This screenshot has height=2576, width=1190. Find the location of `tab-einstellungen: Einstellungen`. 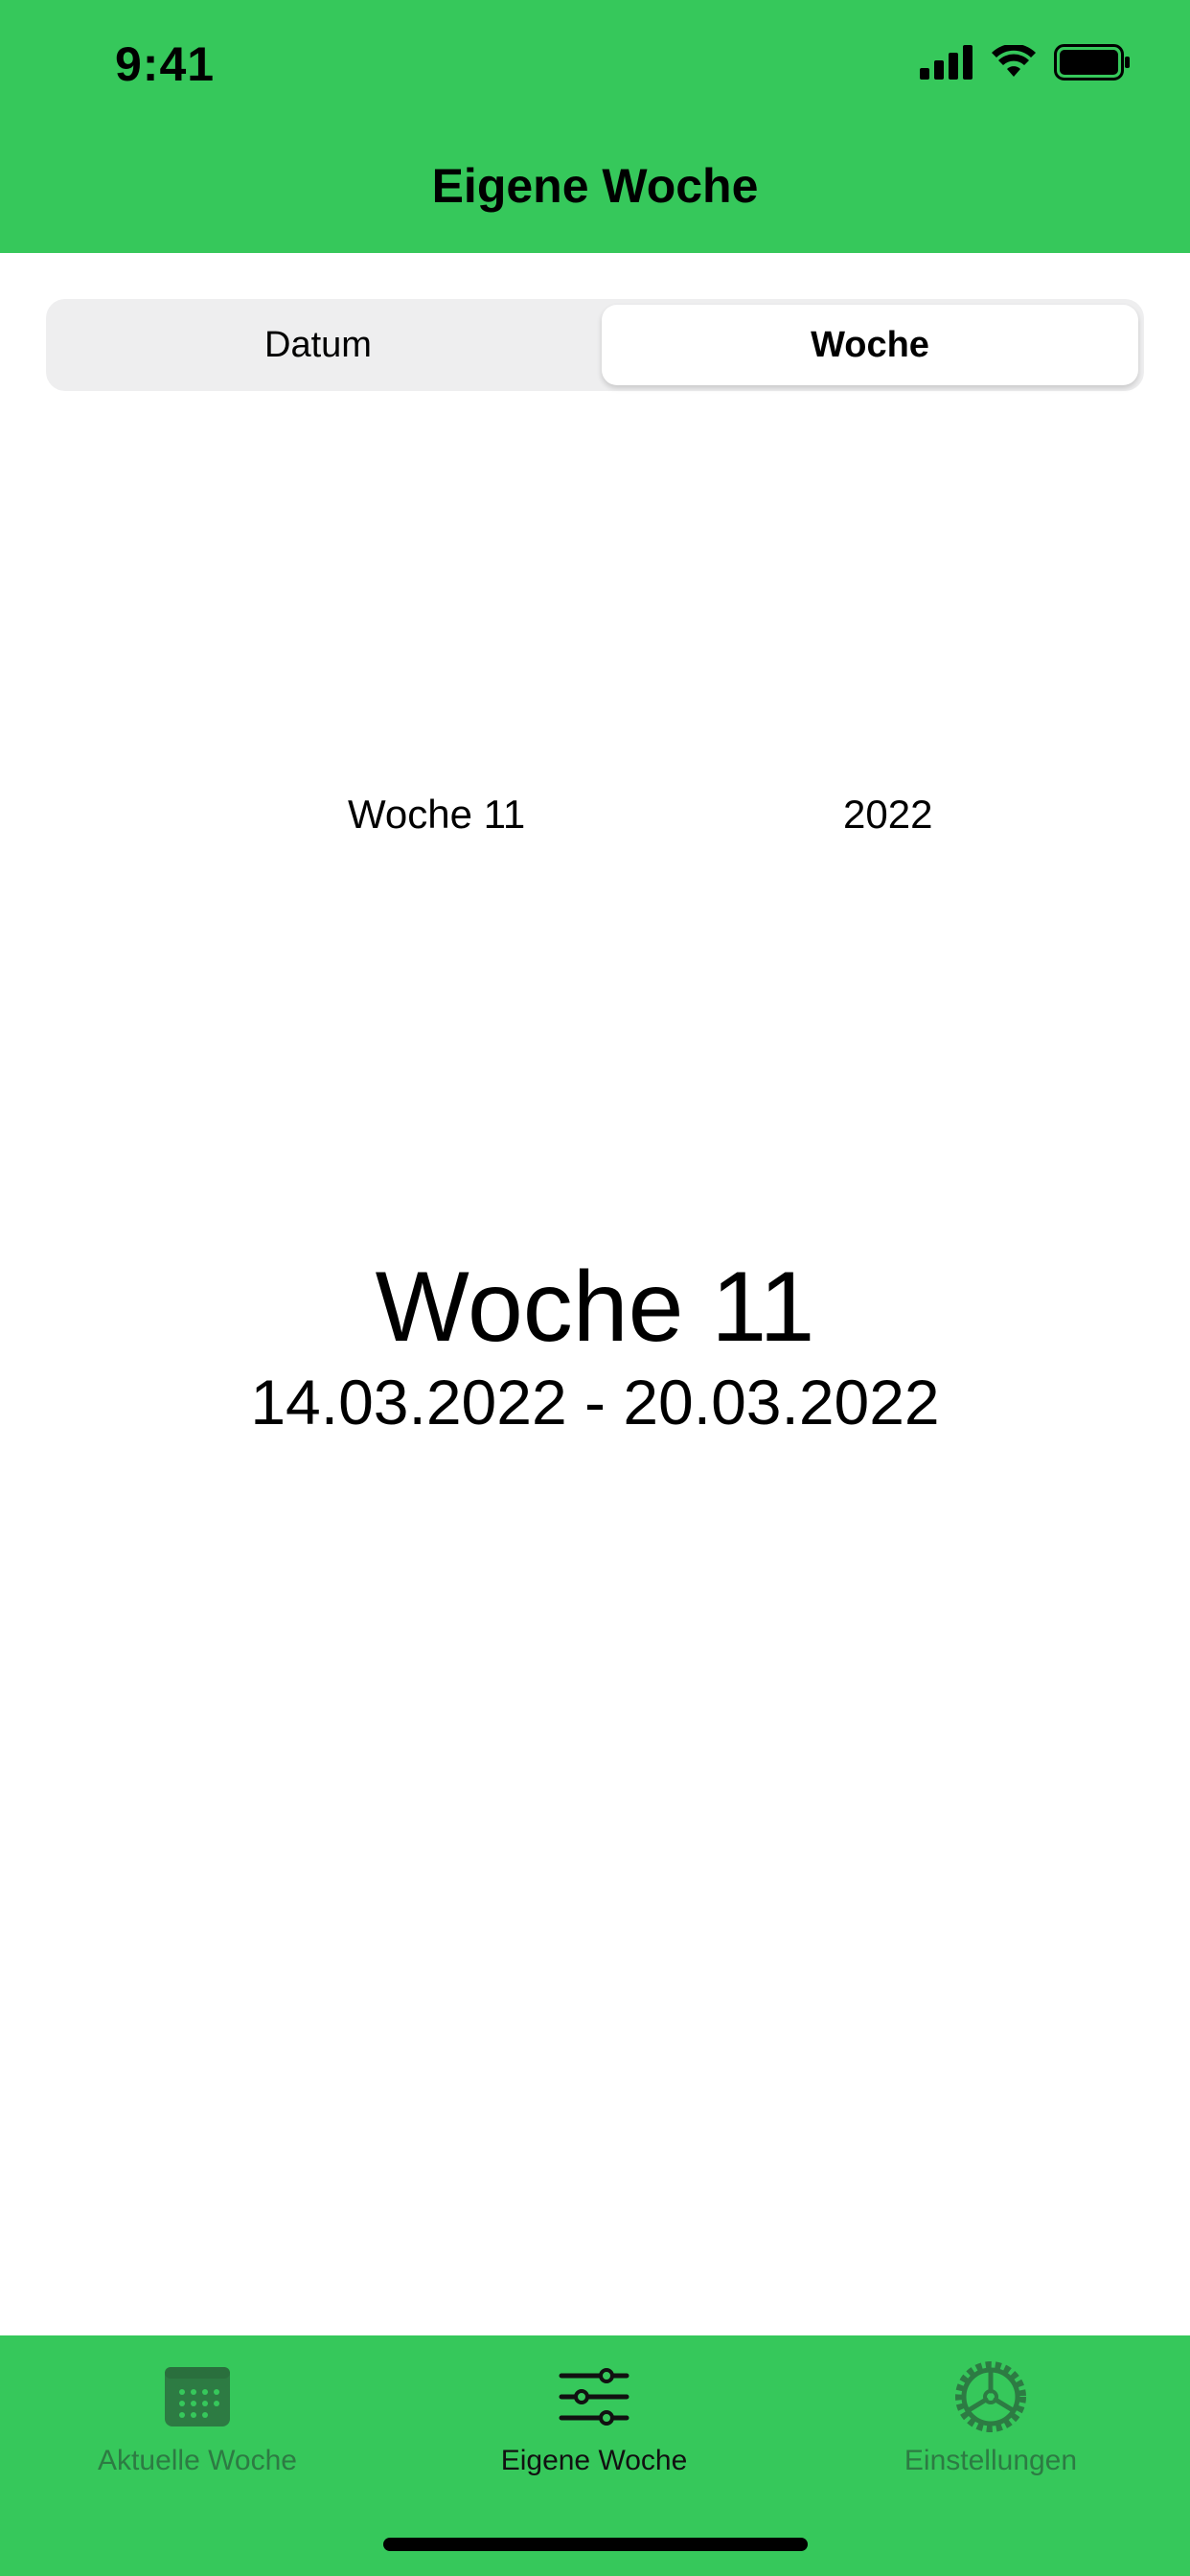

tab-einstellungen: Einstellungen is located at coordinates (990, 2417).